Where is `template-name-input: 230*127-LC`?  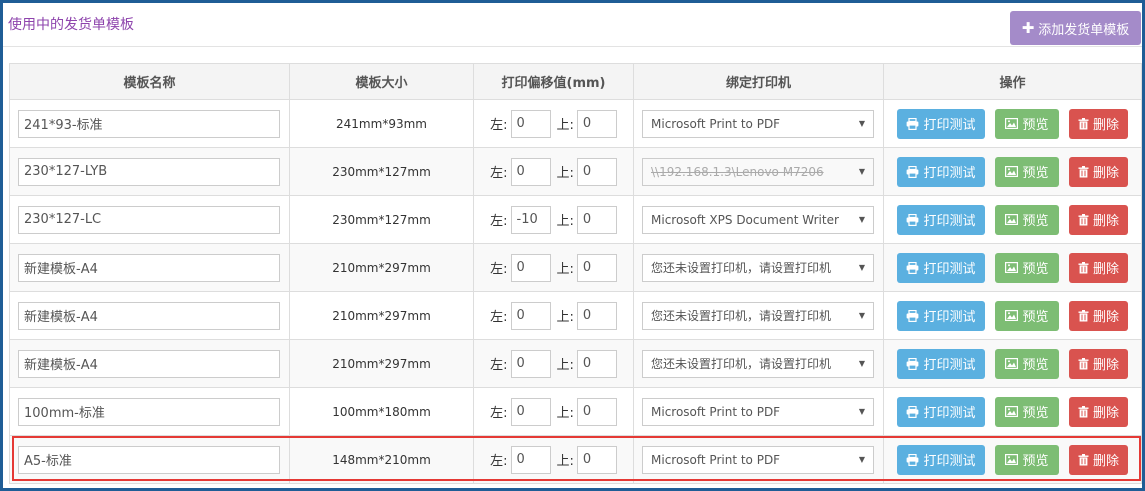
template-name-input: 230*127-LC is located at coordinates (149, 219).